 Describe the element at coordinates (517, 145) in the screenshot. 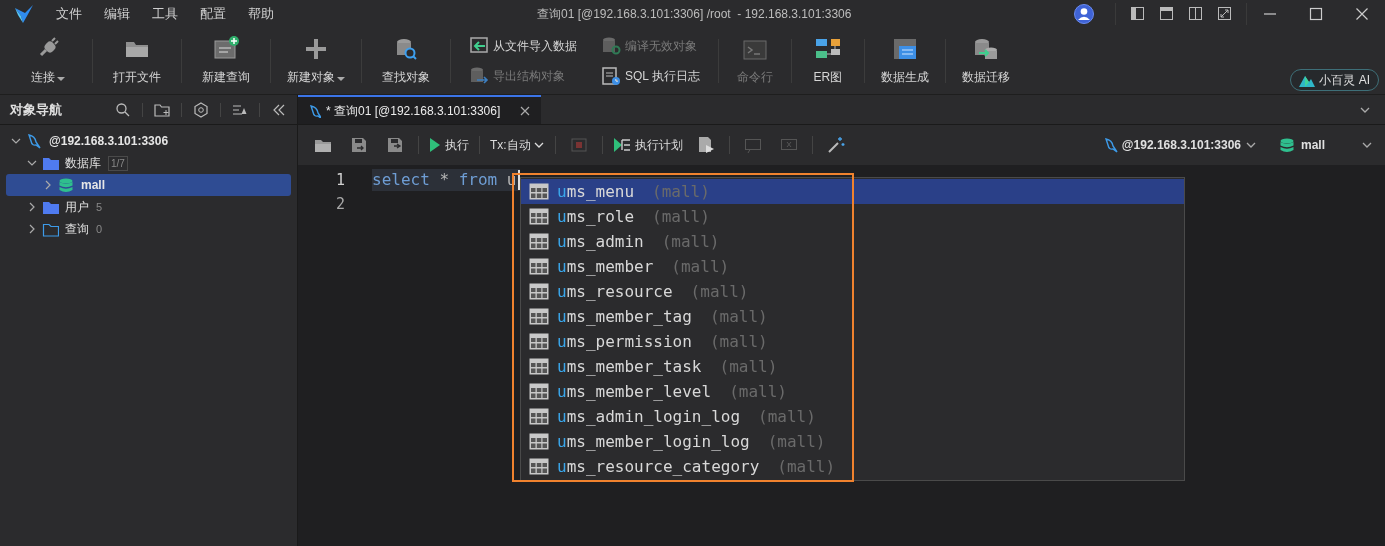

I see `transaction-dropdown: Tx:自动` at that location.